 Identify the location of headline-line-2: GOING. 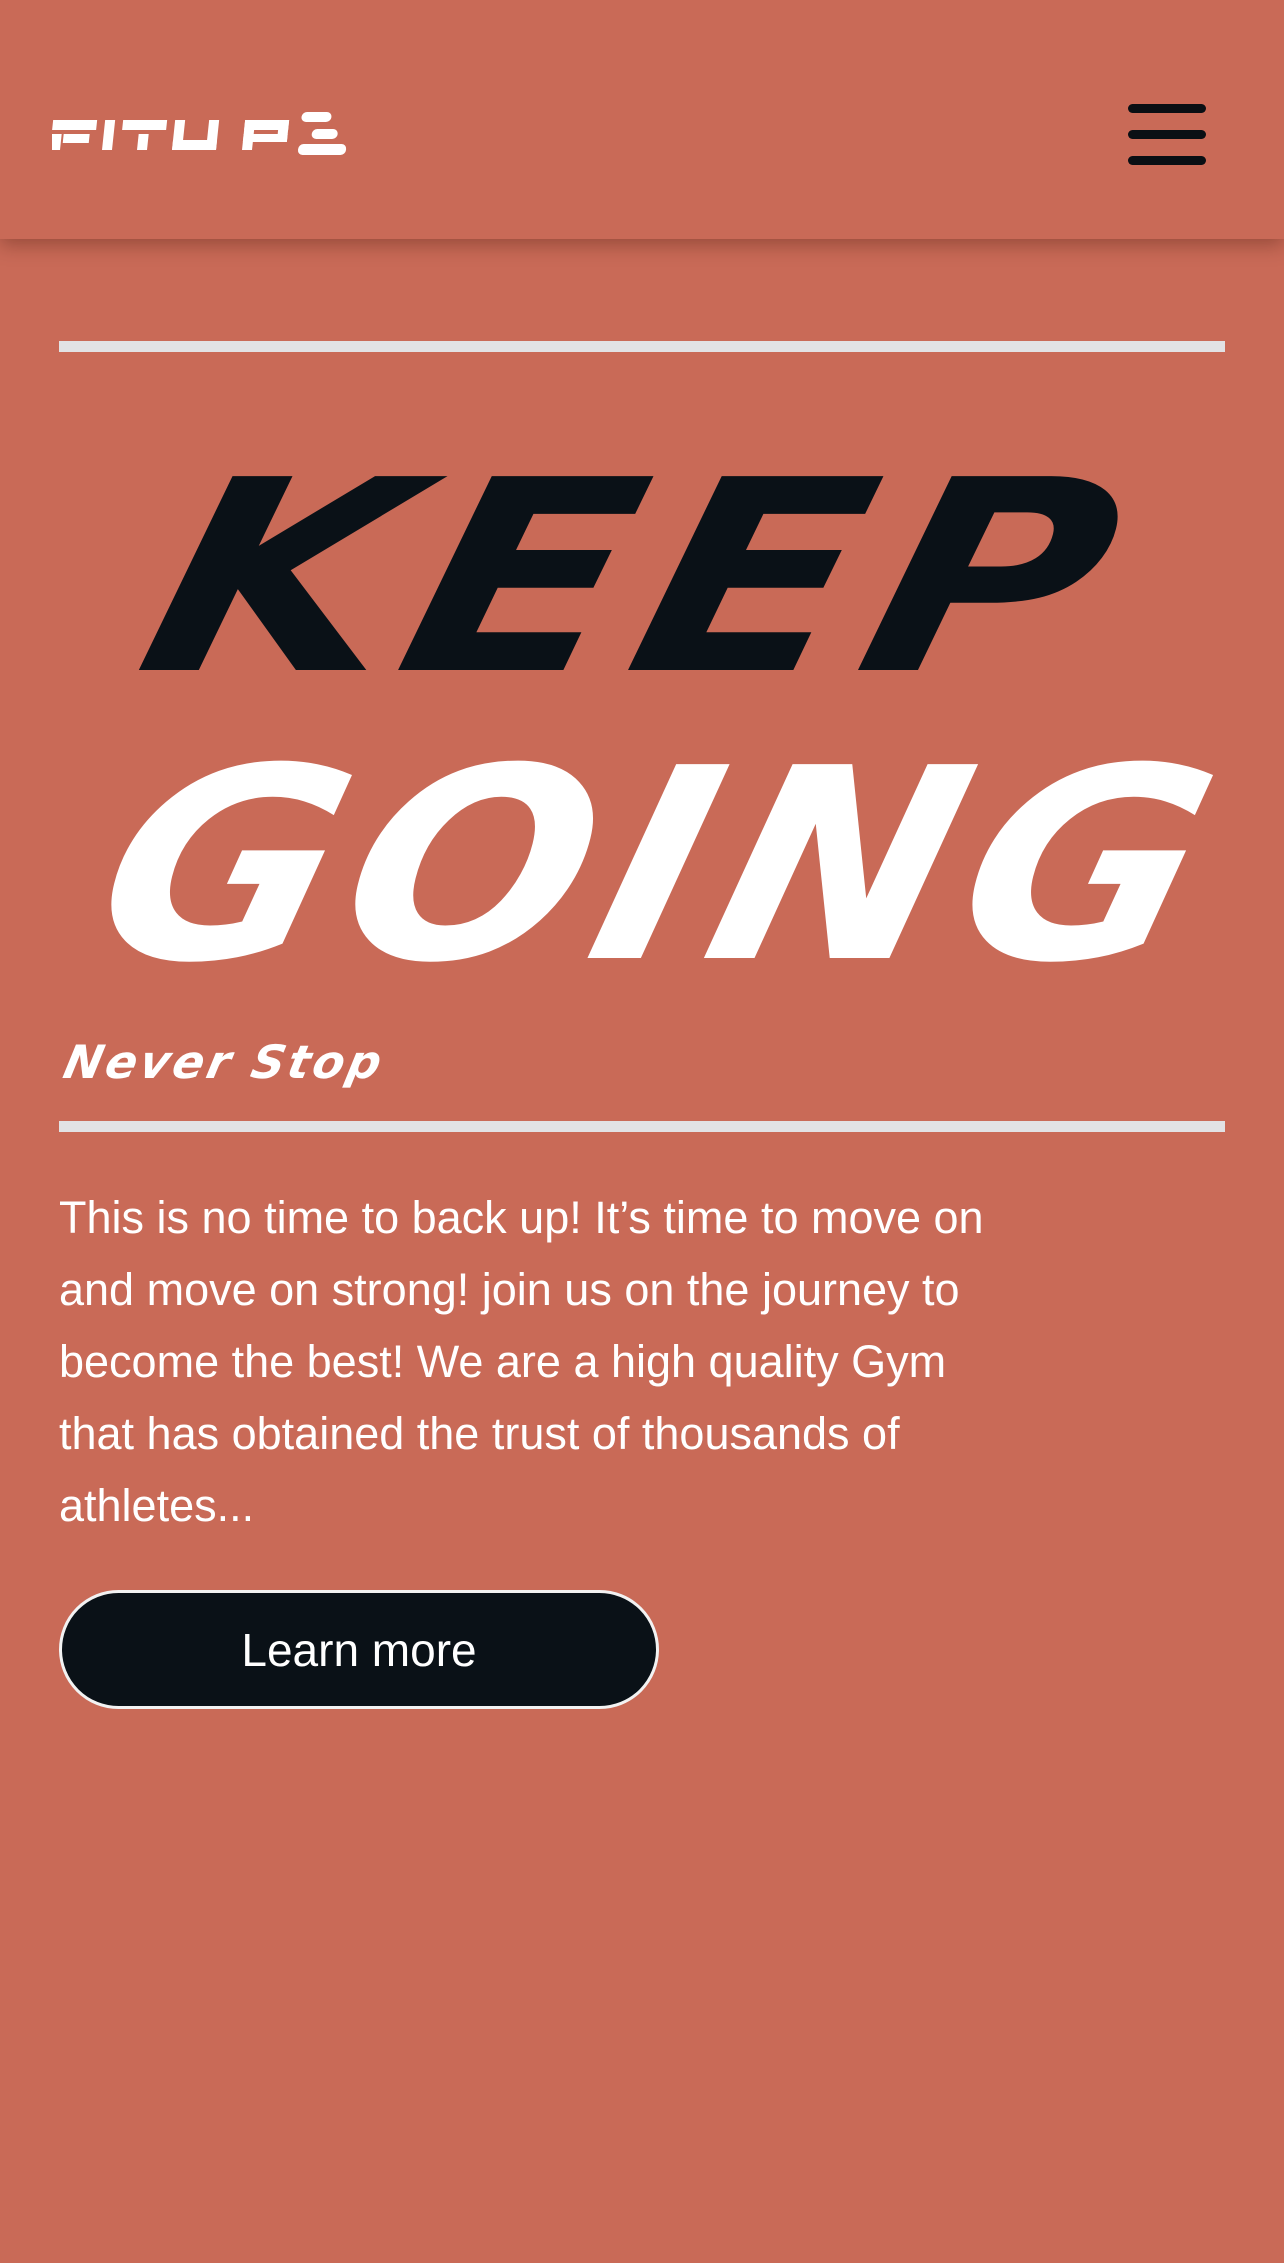
(660, 849).